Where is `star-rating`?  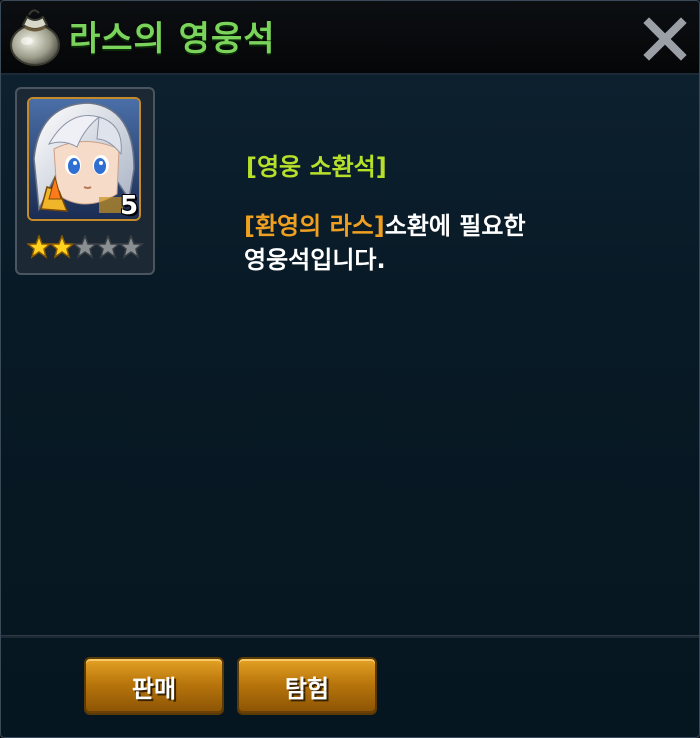 star-rating is located at coordinates (86, 247).